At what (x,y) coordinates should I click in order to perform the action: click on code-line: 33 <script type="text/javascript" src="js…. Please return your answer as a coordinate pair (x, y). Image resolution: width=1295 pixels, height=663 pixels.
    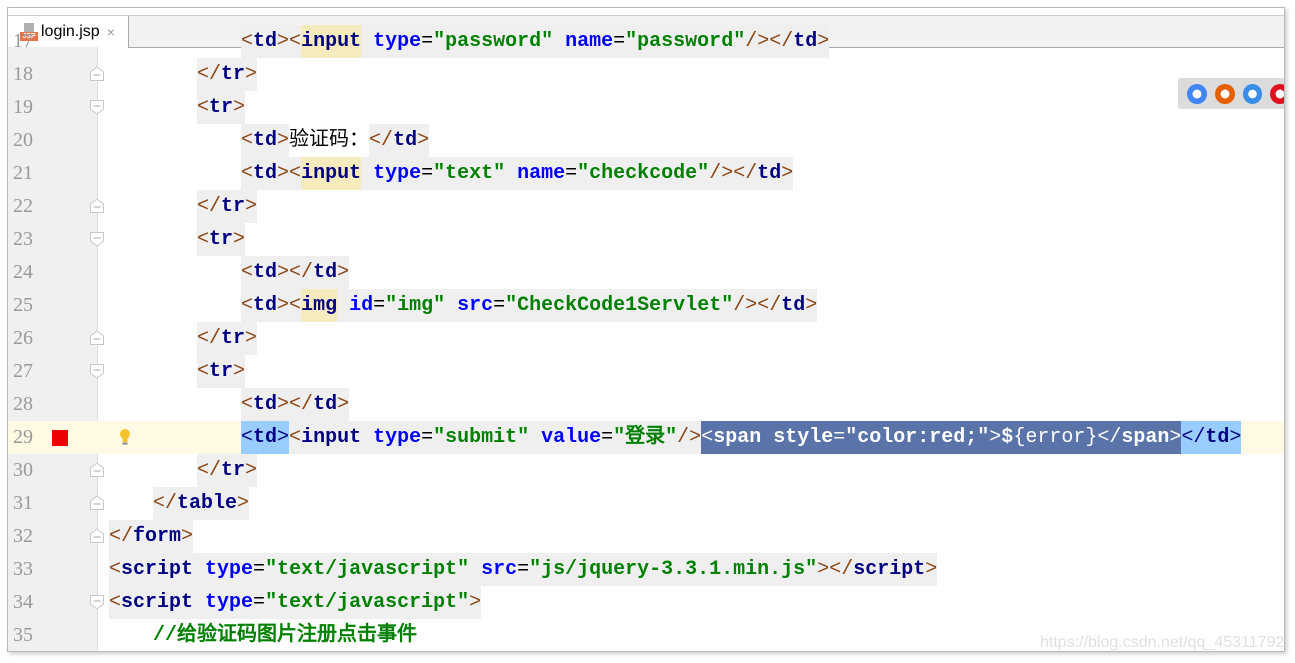
    Looking at the image, I should click on (646, 569).